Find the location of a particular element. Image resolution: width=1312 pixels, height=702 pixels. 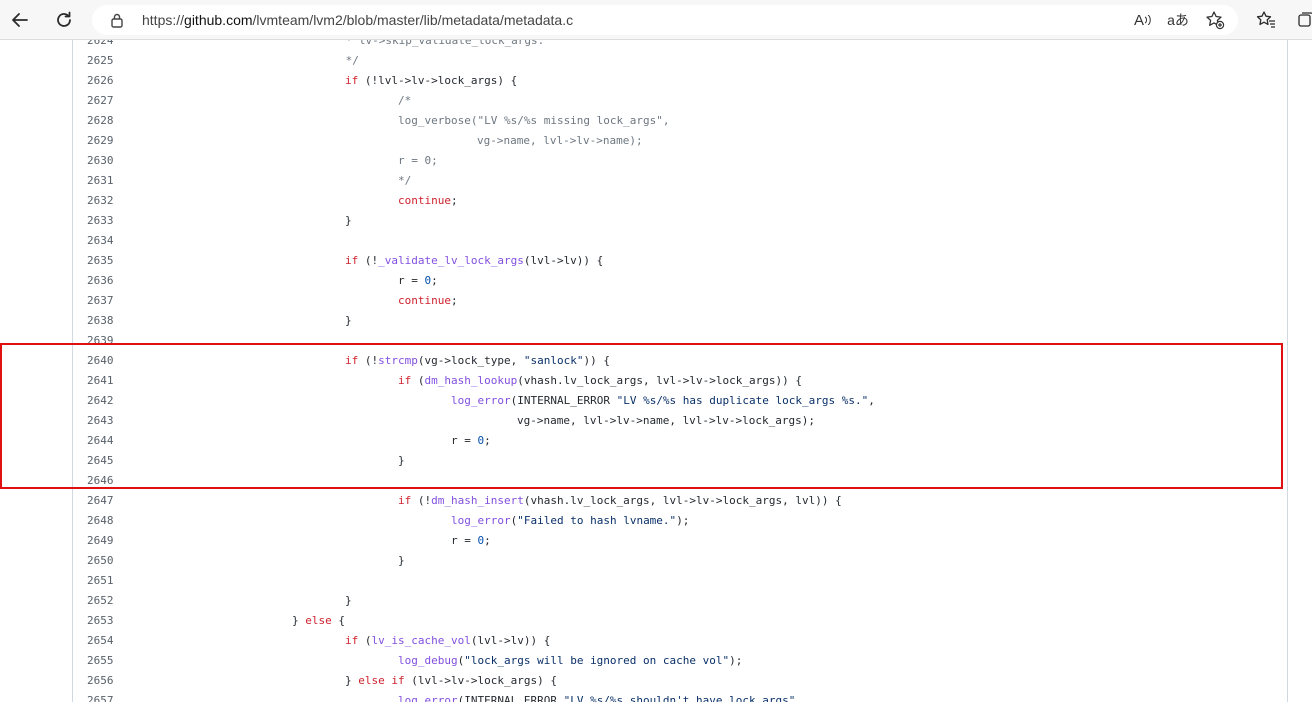

code-token: dm_hash_lookup is located at coordinates (471, 380).